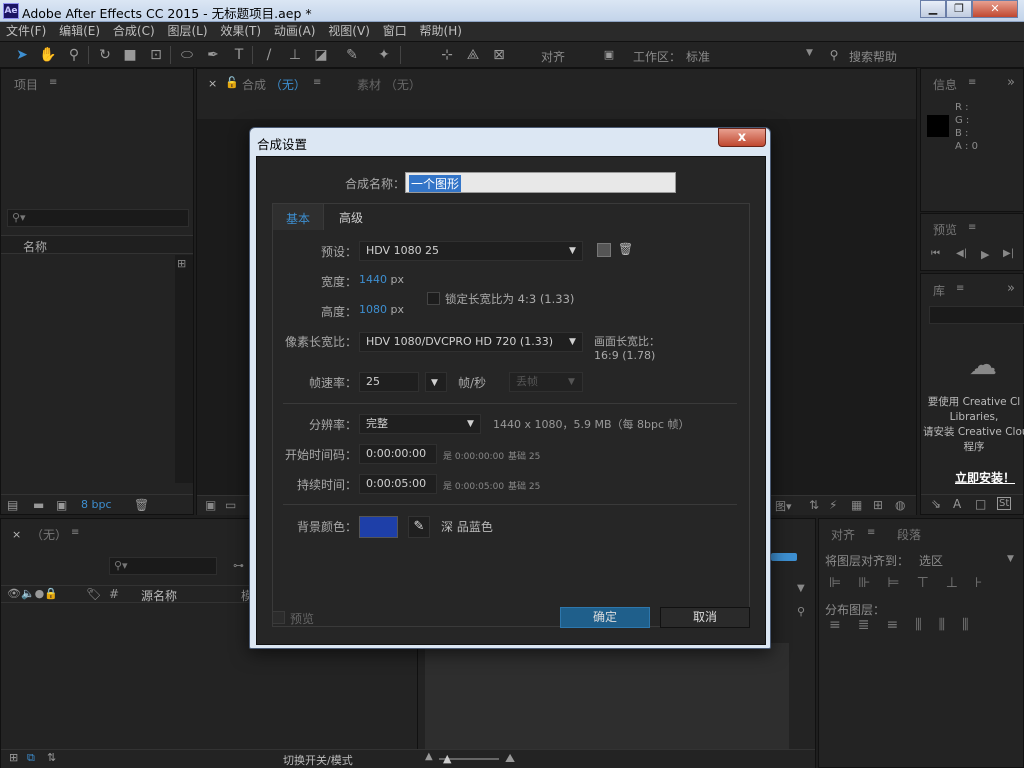 The height and width of the screenshot is (768, 1024). Describe the element at coordinates (349, 31) in the screenshot. I see `menu-view: 视图(V)` at that location.